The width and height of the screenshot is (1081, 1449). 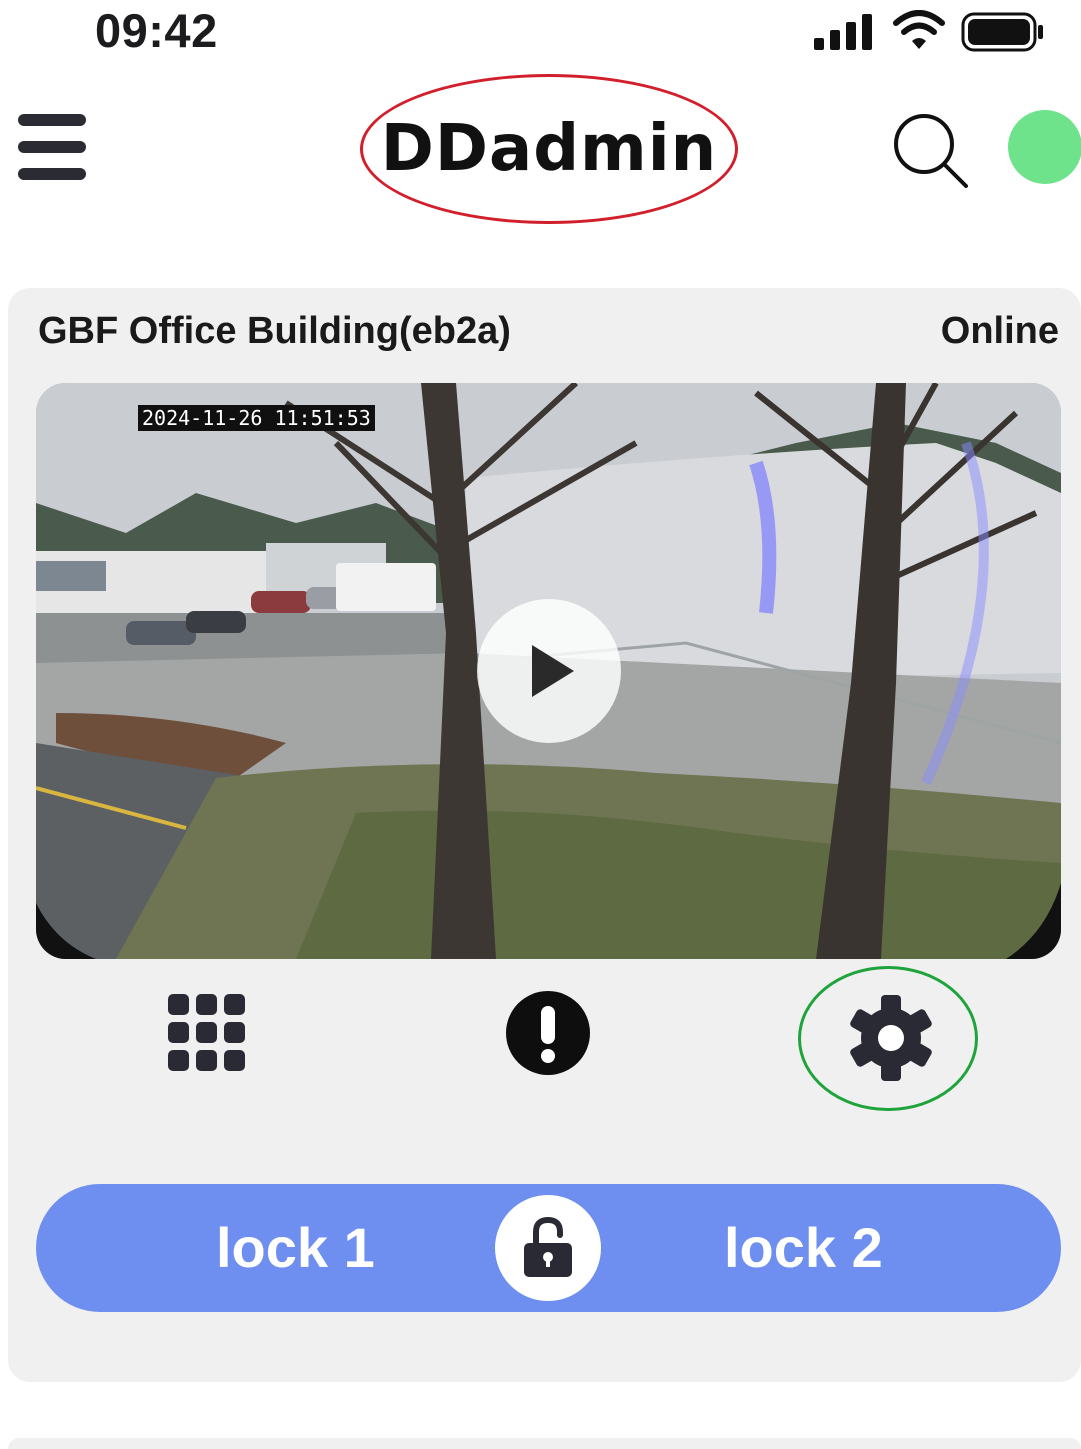 I want to click on lock-2-button: lock 2, so click(x=803, y=1248).